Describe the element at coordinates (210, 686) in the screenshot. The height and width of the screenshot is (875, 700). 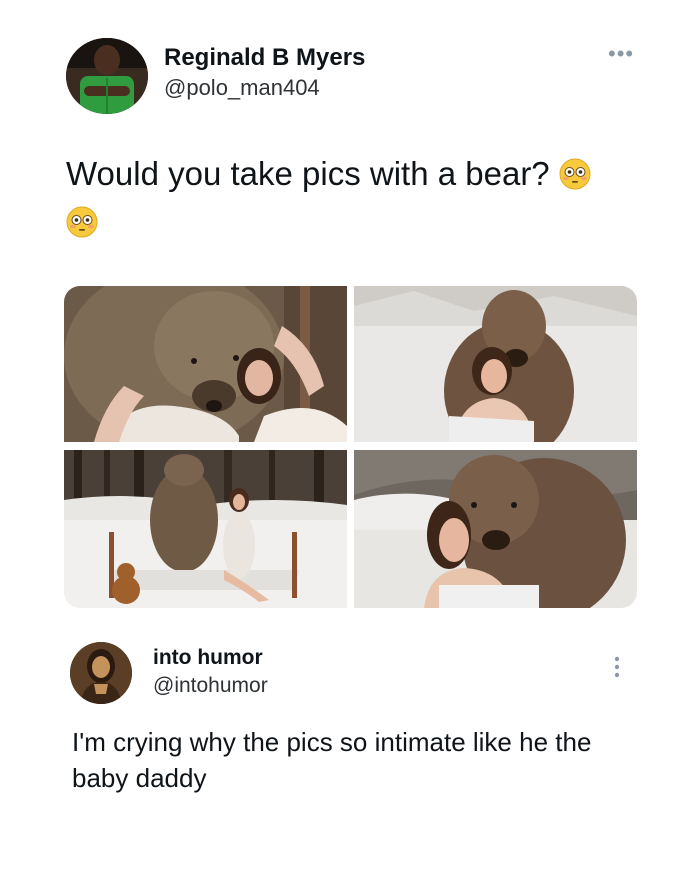
I see `reply-author-handle: @intohumor` at that location.